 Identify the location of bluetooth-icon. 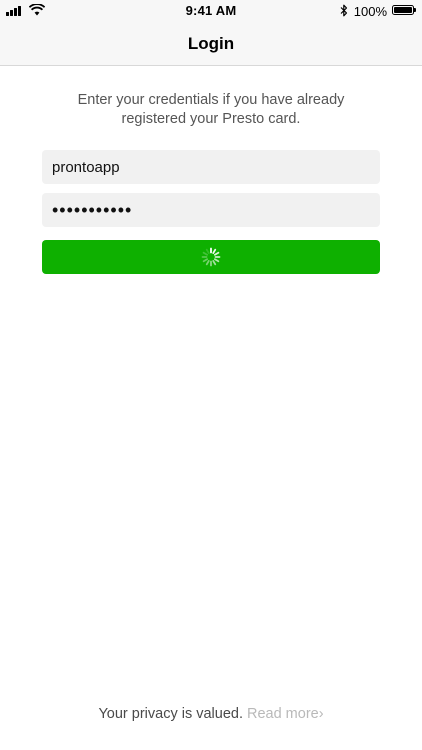
(344, 10).